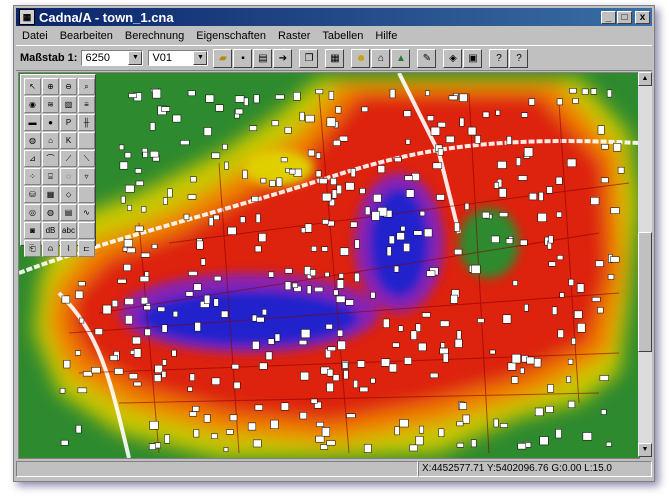 This screenshot has height=500, width=669. What do you see at coordinates (50, 194) in the screenshot?
I see `grid-icon: ▦` at bounding box center [50, 194].